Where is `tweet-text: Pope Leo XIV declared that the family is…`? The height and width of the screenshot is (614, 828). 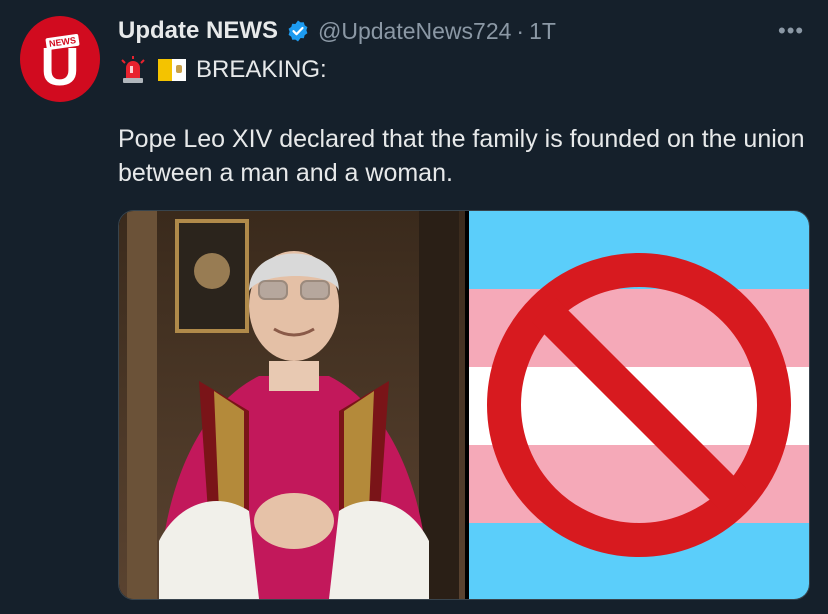
tweet-text: Pope Leo XIV declared that the family is… is located at coordinates (461, 156).